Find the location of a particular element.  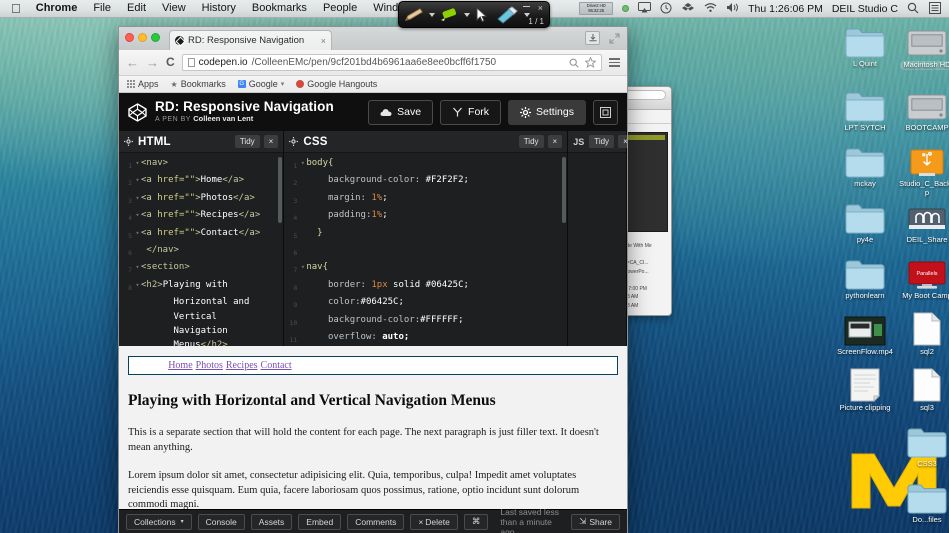

time-machine-icon is located at coordinates (666, 8).